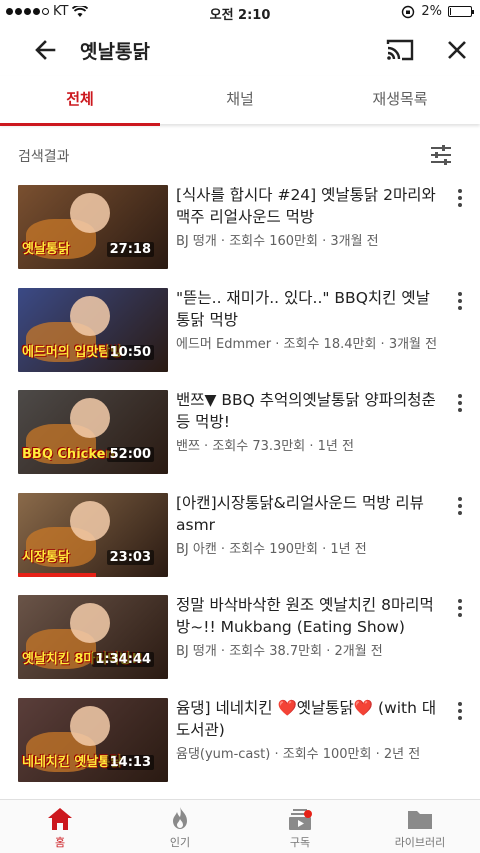 The image size is (480, 853). What do you see at coordinates (298, 754) in the screenshot?
I see `video-meta: 윰댕(yum-cast) · 조회수 100만회 · 2년 전` at bounding box center [298, 754].